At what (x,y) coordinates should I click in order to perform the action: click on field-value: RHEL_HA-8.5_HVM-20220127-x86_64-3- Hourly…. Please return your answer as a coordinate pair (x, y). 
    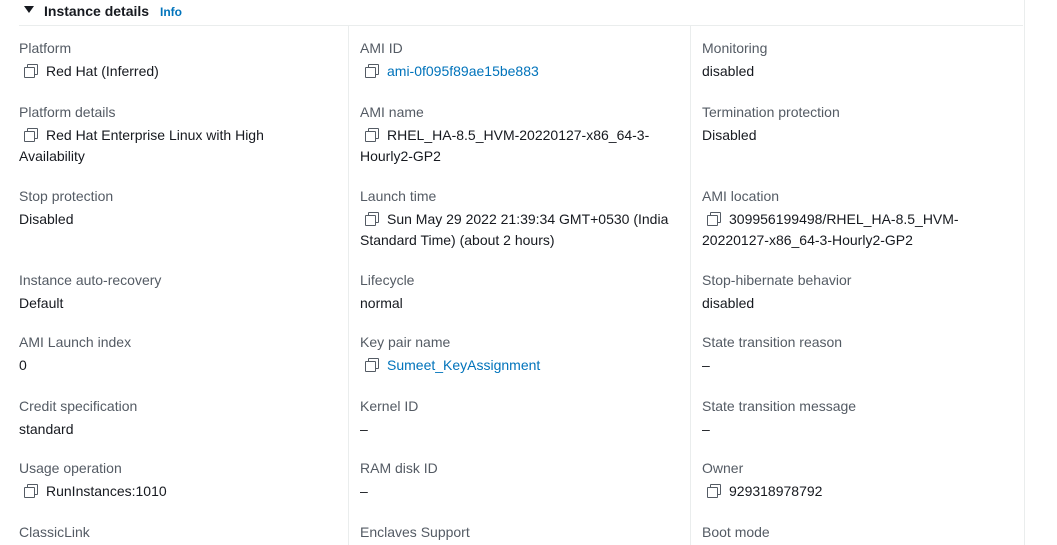
    Looking at the image, I should click on (522, 146).